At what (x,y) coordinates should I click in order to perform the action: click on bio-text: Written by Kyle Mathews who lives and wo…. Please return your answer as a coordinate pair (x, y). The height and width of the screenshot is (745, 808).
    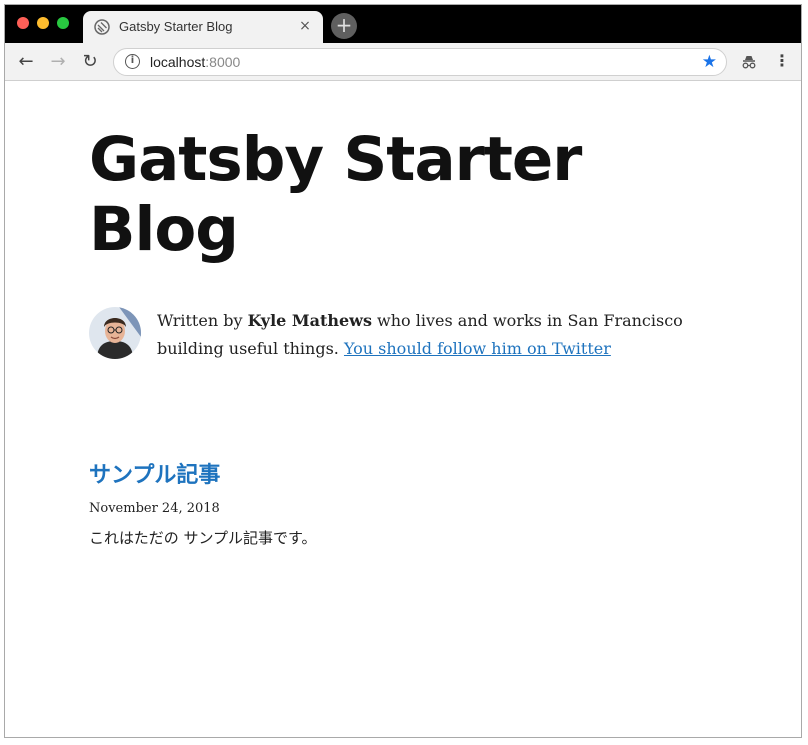
    Looking at the image, I should click on (422, 335).